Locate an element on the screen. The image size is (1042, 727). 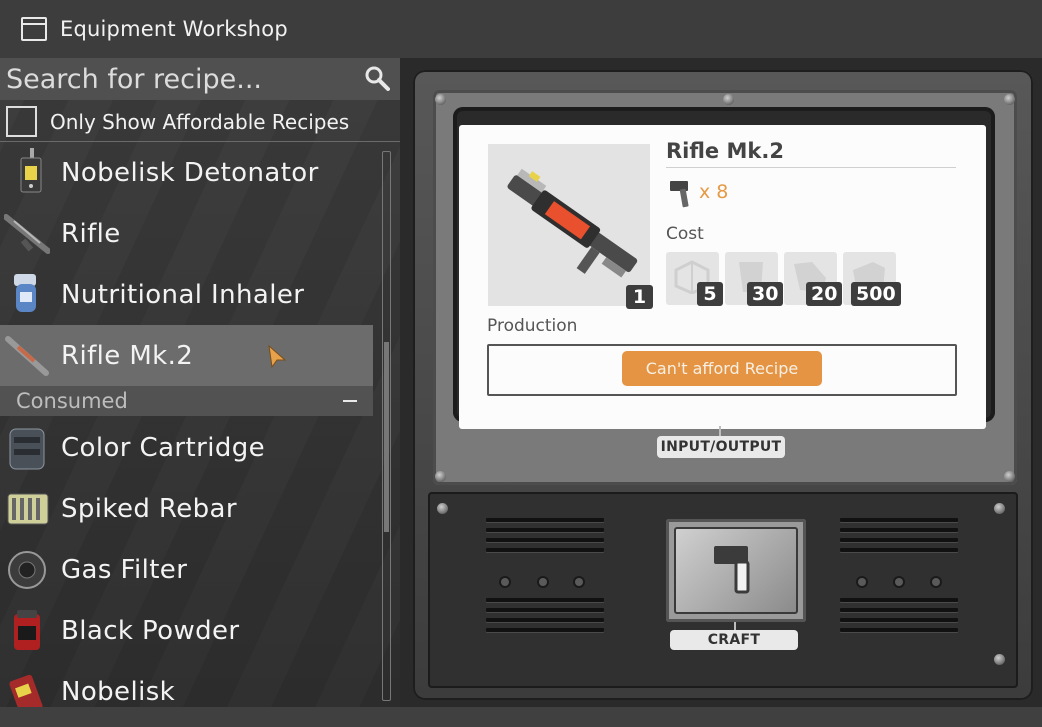
vent-right-bottom is located at coordinates (899, 618).